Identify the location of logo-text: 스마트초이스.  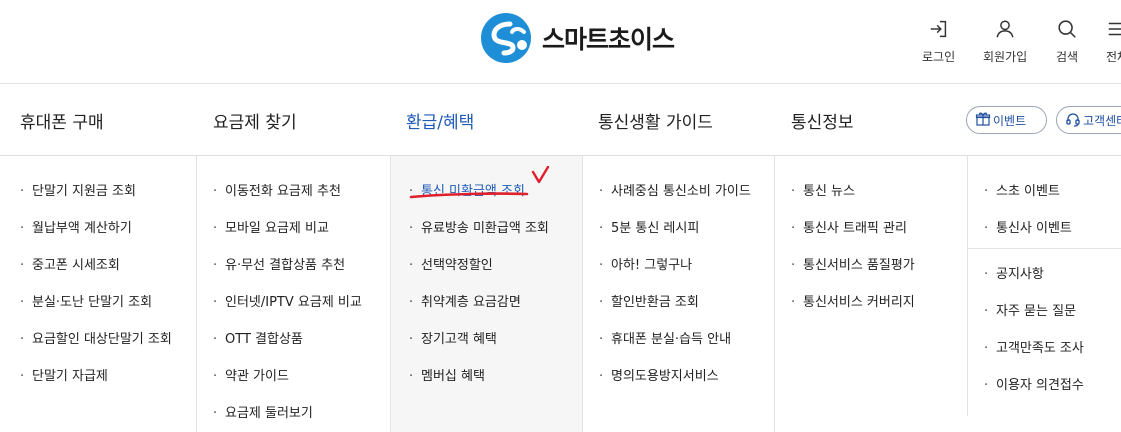
(608, 39).